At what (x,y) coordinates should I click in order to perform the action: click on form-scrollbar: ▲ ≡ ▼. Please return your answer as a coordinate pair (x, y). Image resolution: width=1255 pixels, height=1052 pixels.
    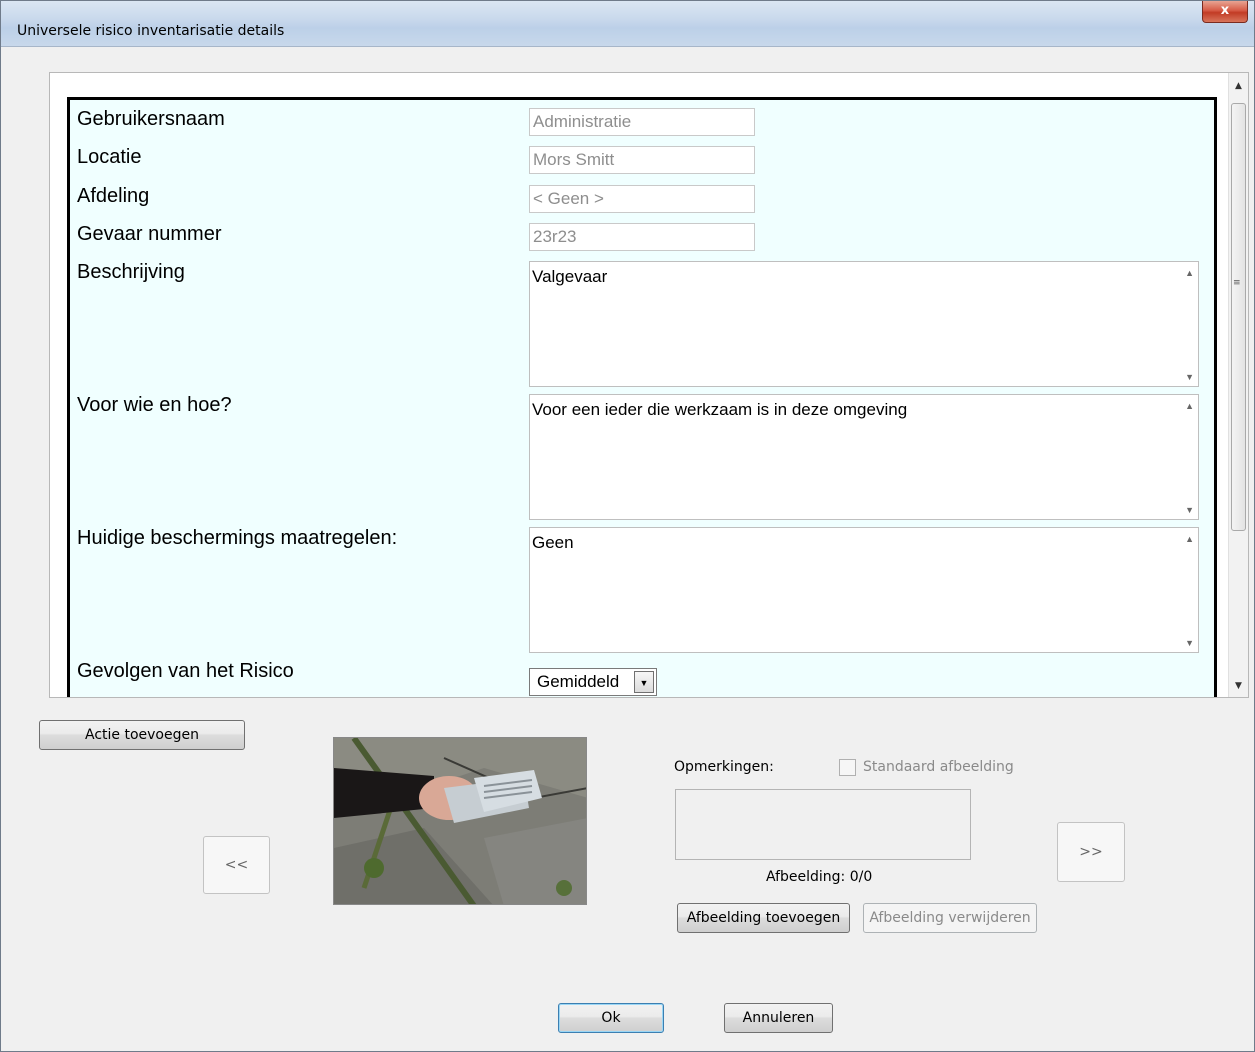
    Looking at the image, I should click on (1238, 385).